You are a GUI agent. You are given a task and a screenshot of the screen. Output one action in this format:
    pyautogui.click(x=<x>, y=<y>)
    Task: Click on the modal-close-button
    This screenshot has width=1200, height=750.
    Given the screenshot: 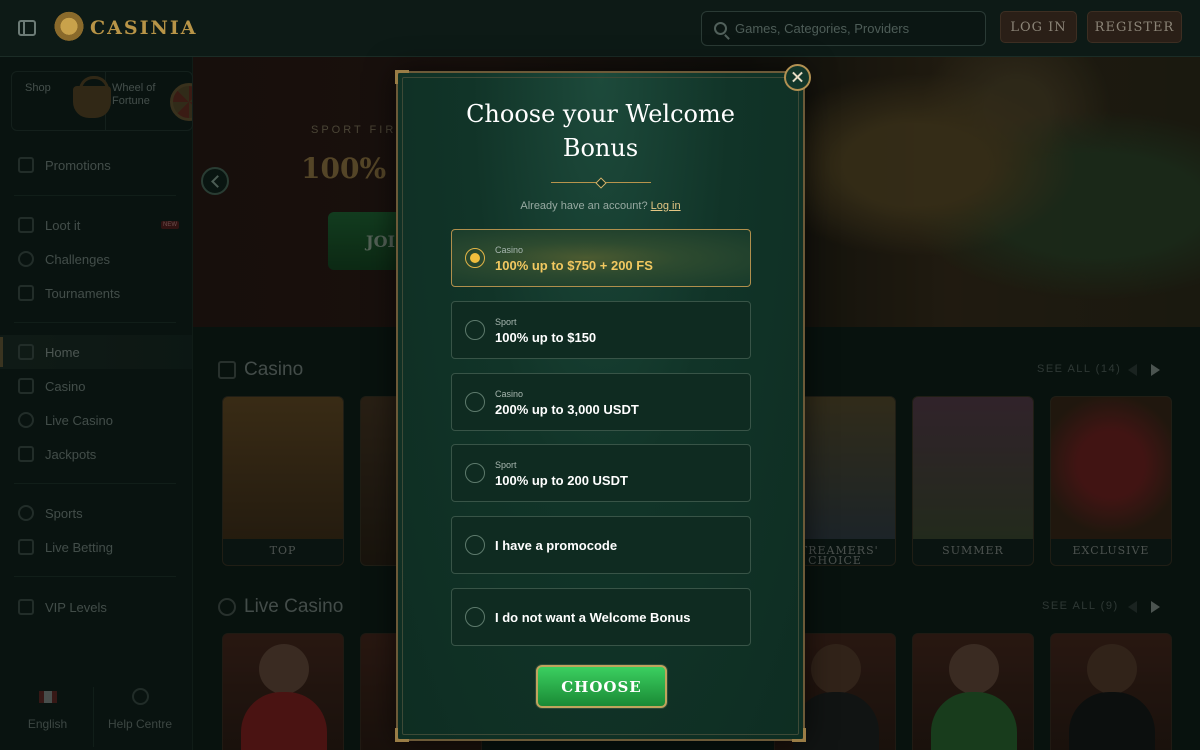 What is the action you would take?
    pyautogui.click(x=797, y=77)
    